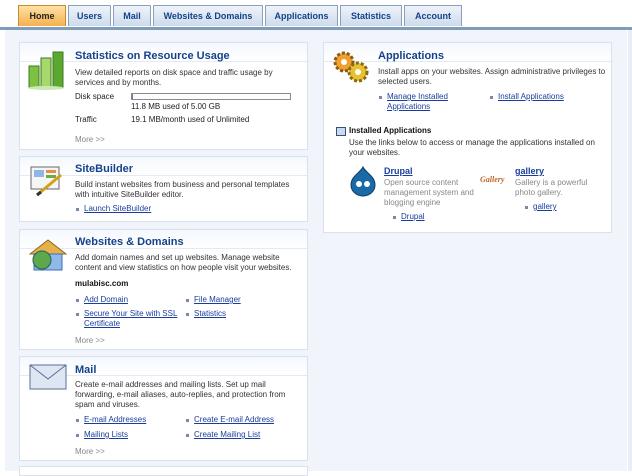  Describe the element at coordinates (363, 181) in the screenshot. I see `drupal-logo-icon` at that location.